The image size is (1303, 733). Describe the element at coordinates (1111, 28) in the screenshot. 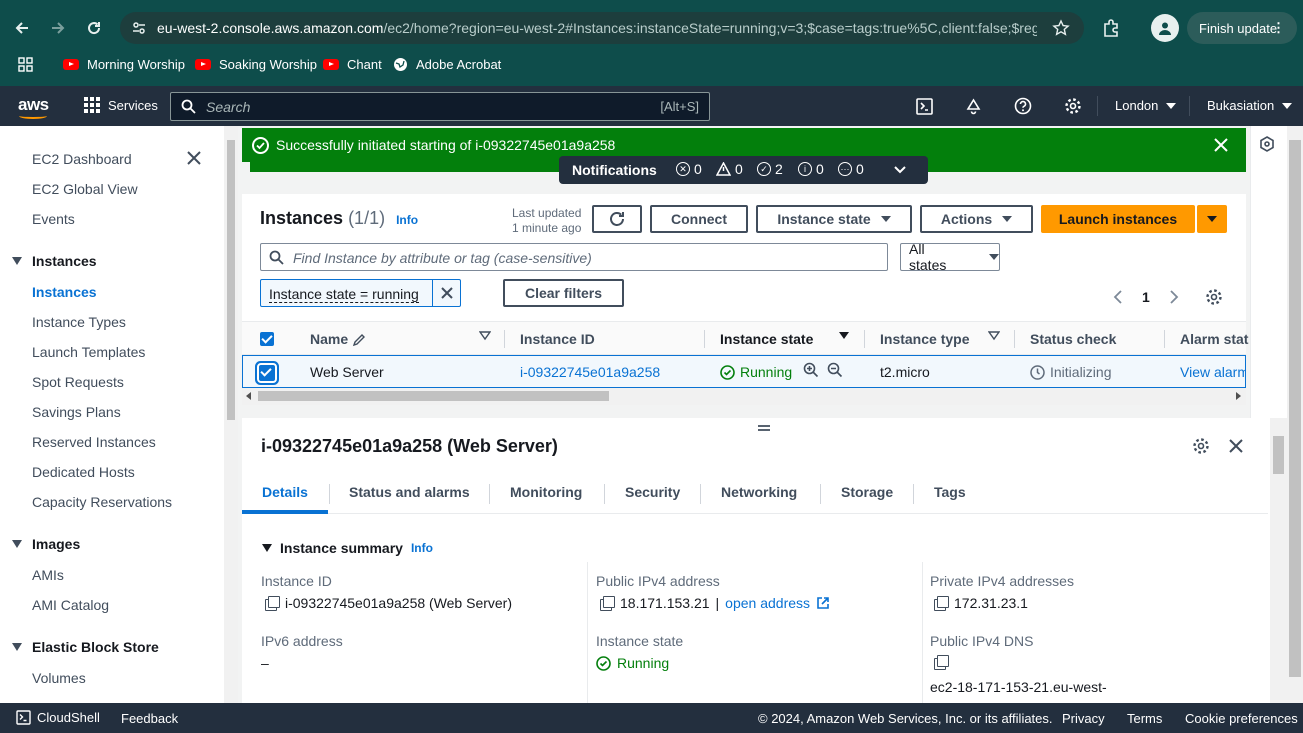

I see `extensions-icon` at that location.